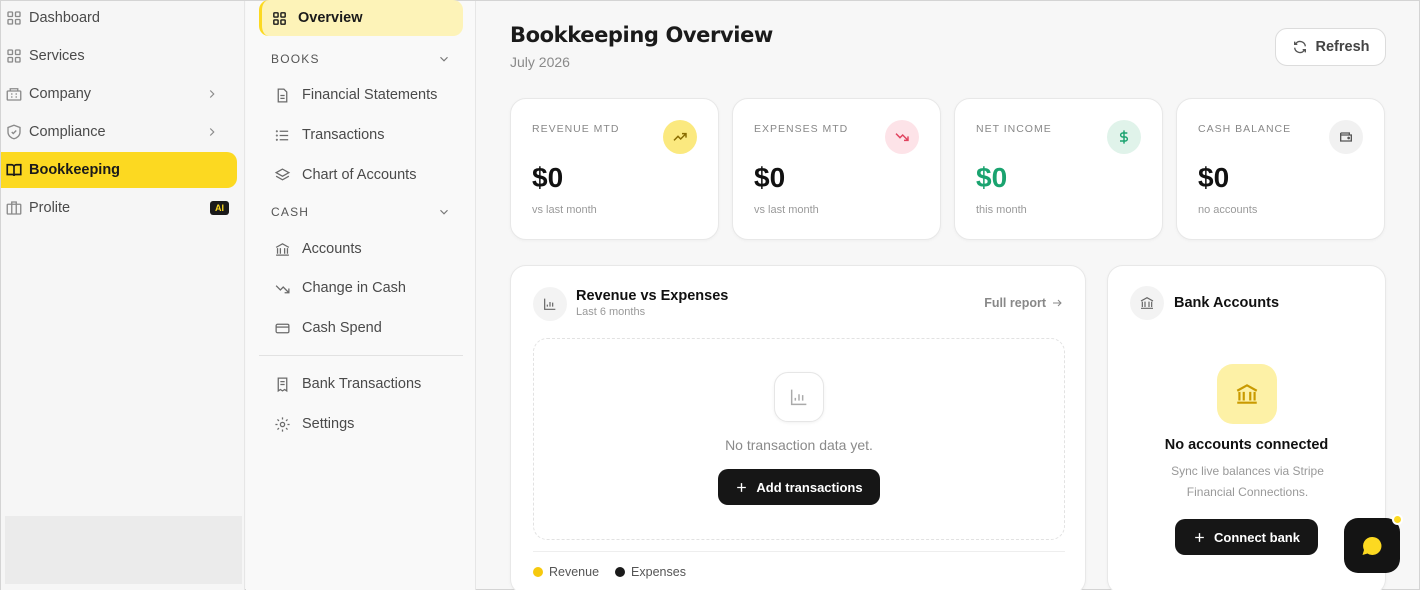 The image size is (1420, 590). Describe the element at coordinates (809, 487) in the screenshot. I see `button-label: Add transactions` at that location.